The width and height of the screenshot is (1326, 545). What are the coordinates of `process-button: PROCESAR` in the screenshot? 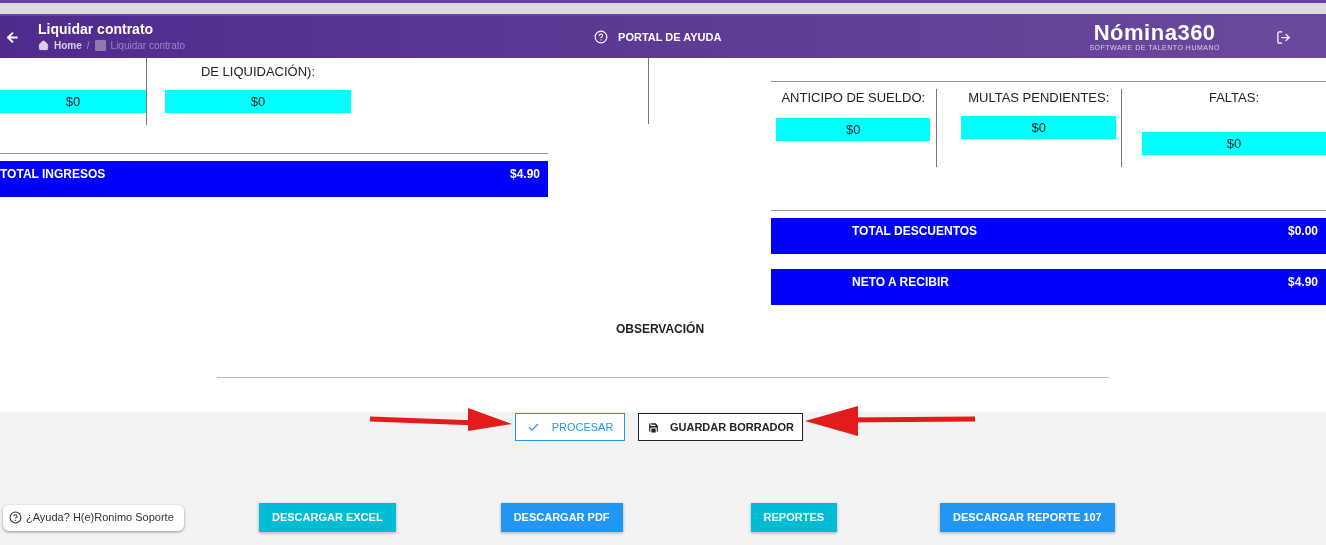 It's located at (570, 427).